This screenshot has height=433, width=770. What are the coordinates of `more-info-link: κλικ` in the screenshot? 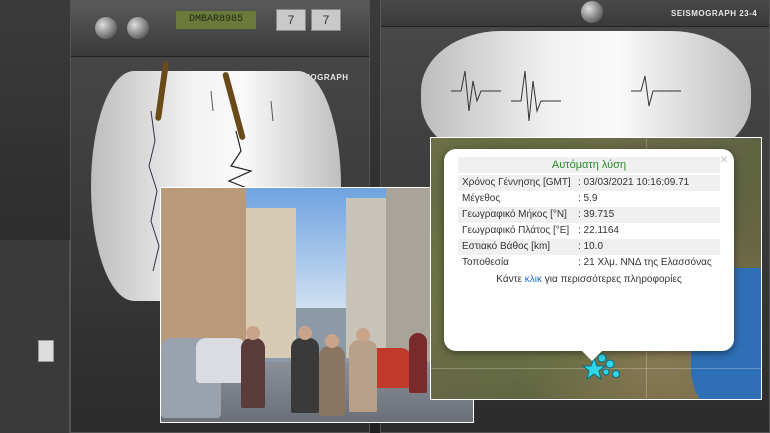 It's located at (533, 279).